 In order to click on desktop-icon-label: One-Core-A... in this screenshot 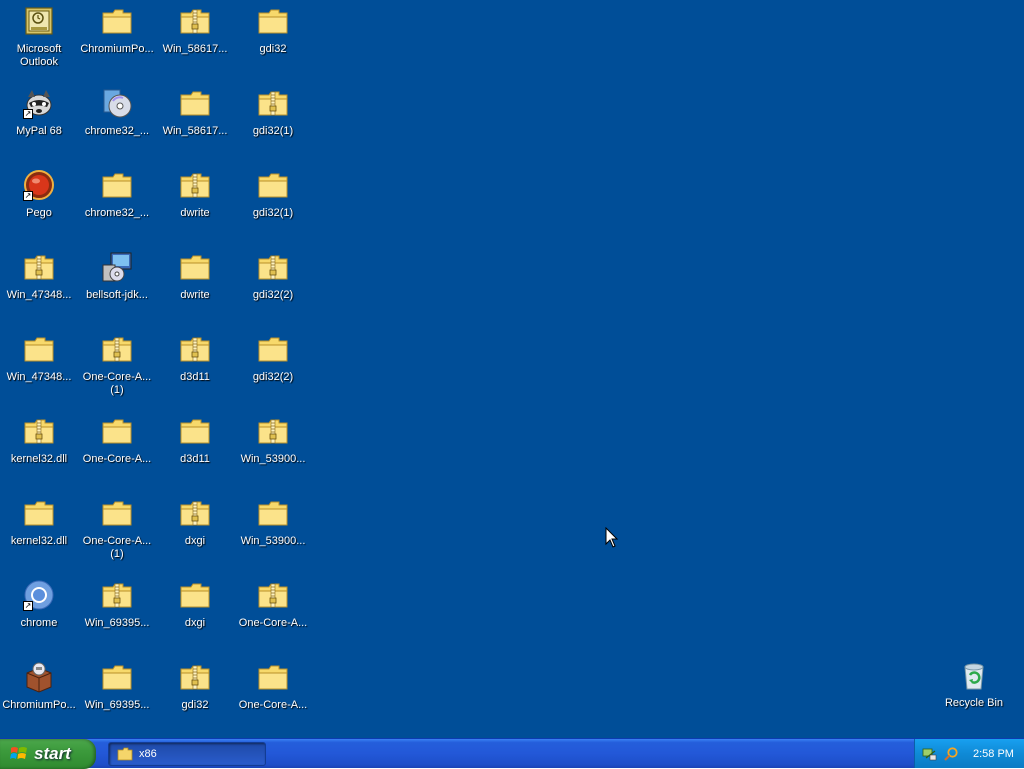, I will do `click(273, 705)`.